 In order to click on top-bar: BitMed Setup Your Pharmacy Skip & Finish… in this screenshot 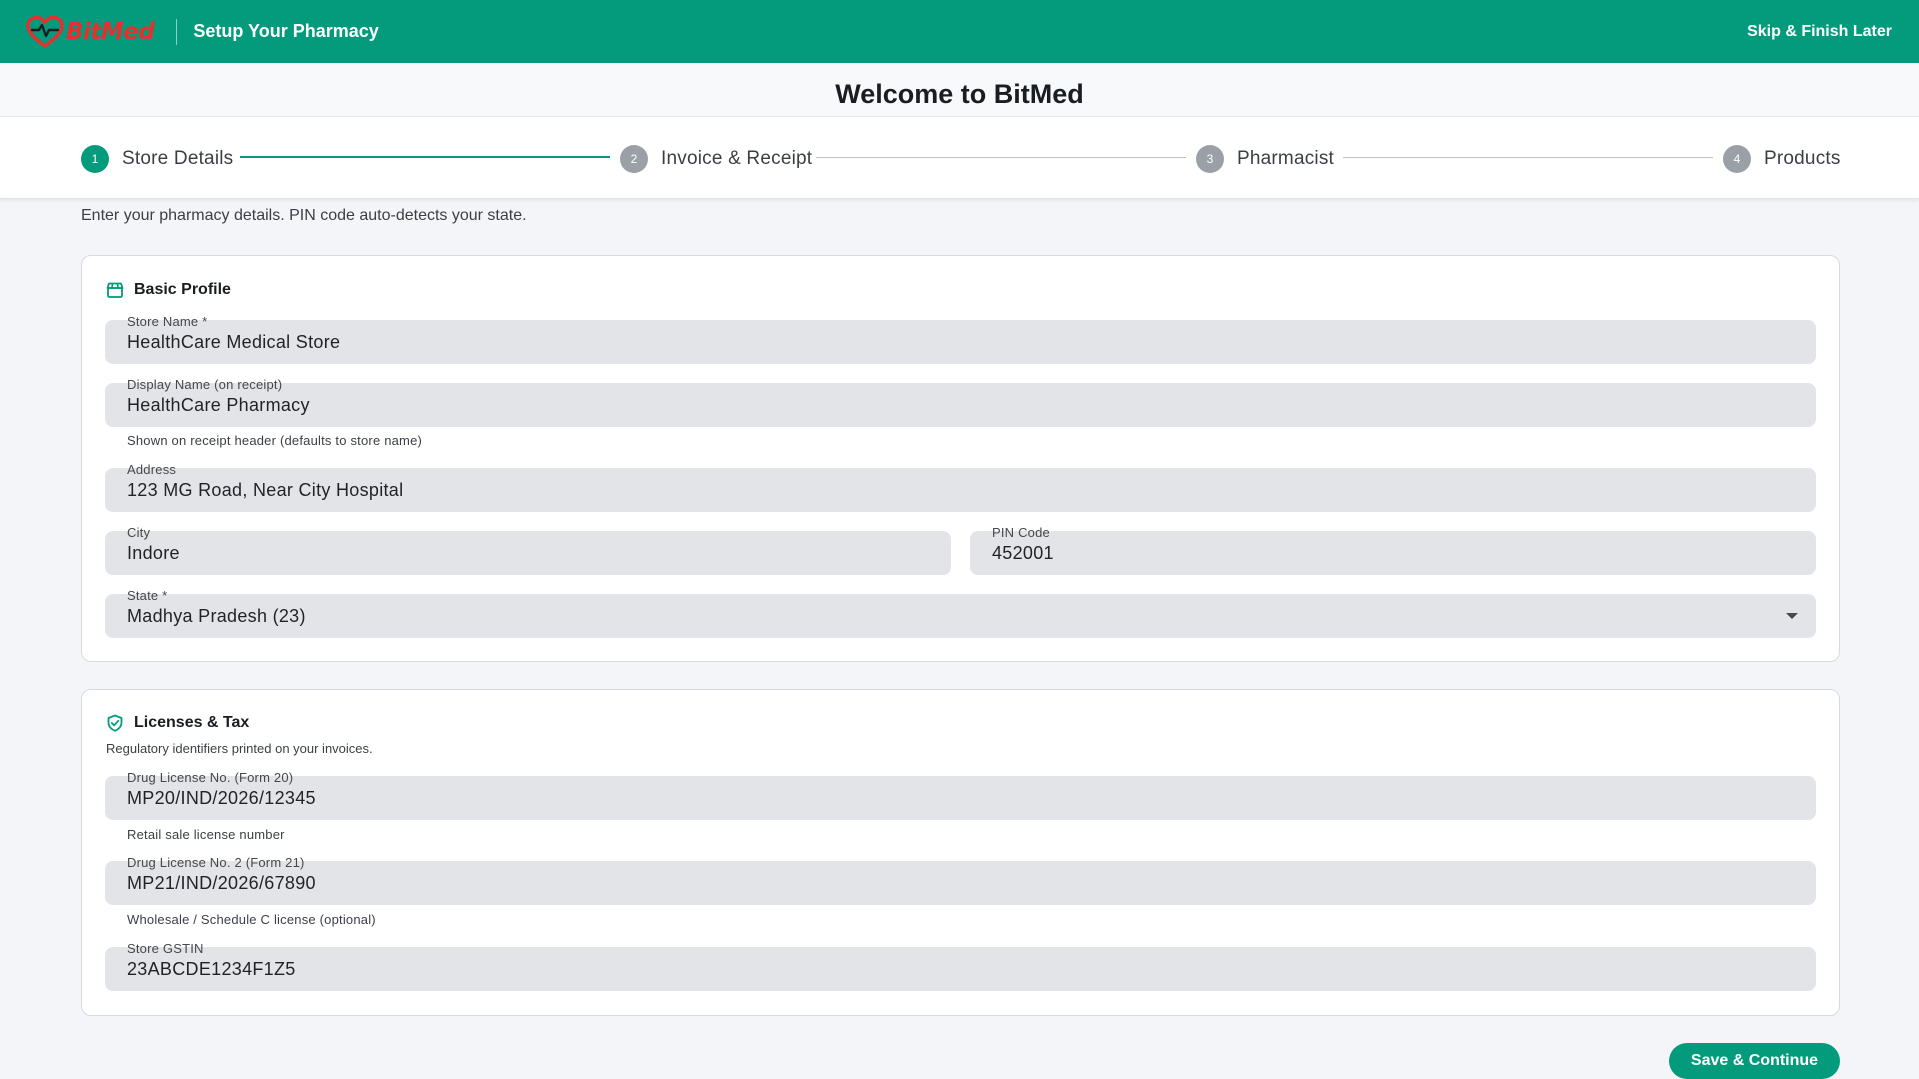, I will do `click(959, 31)`.